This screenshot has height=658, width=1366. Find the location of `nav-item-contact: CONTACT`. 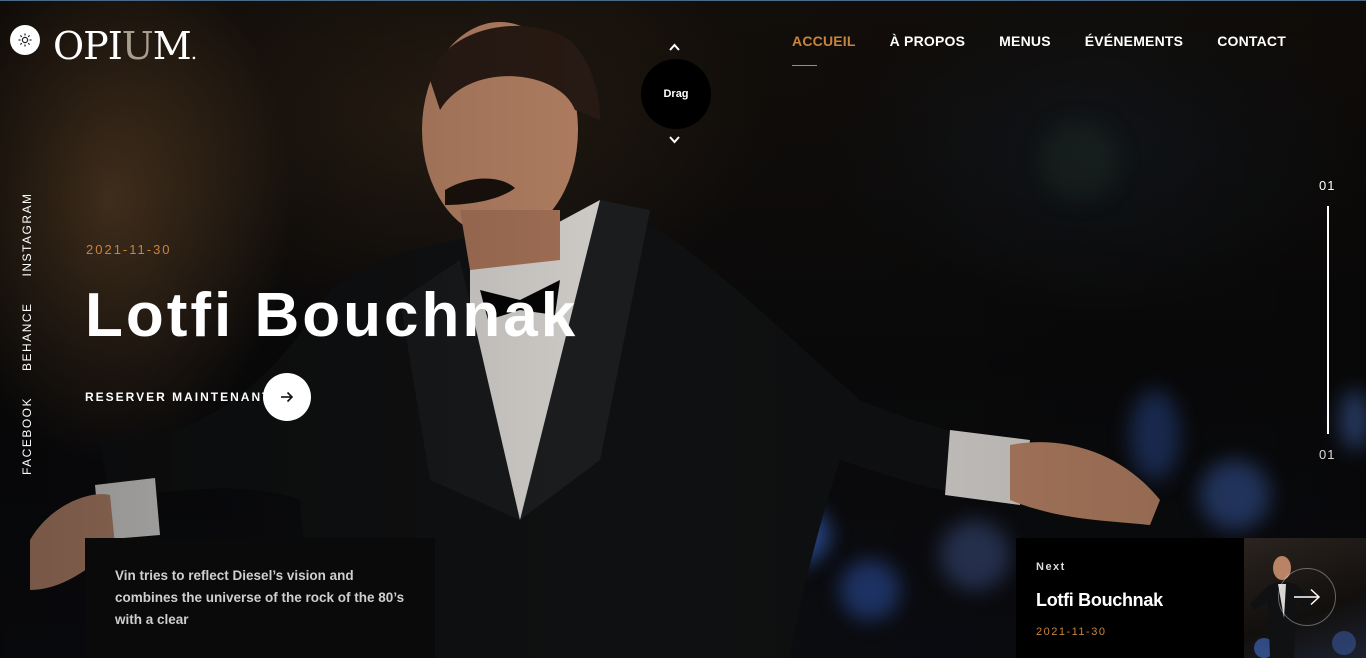

nav-item-contact: CONTACT is located at coordinates (1251, 41).